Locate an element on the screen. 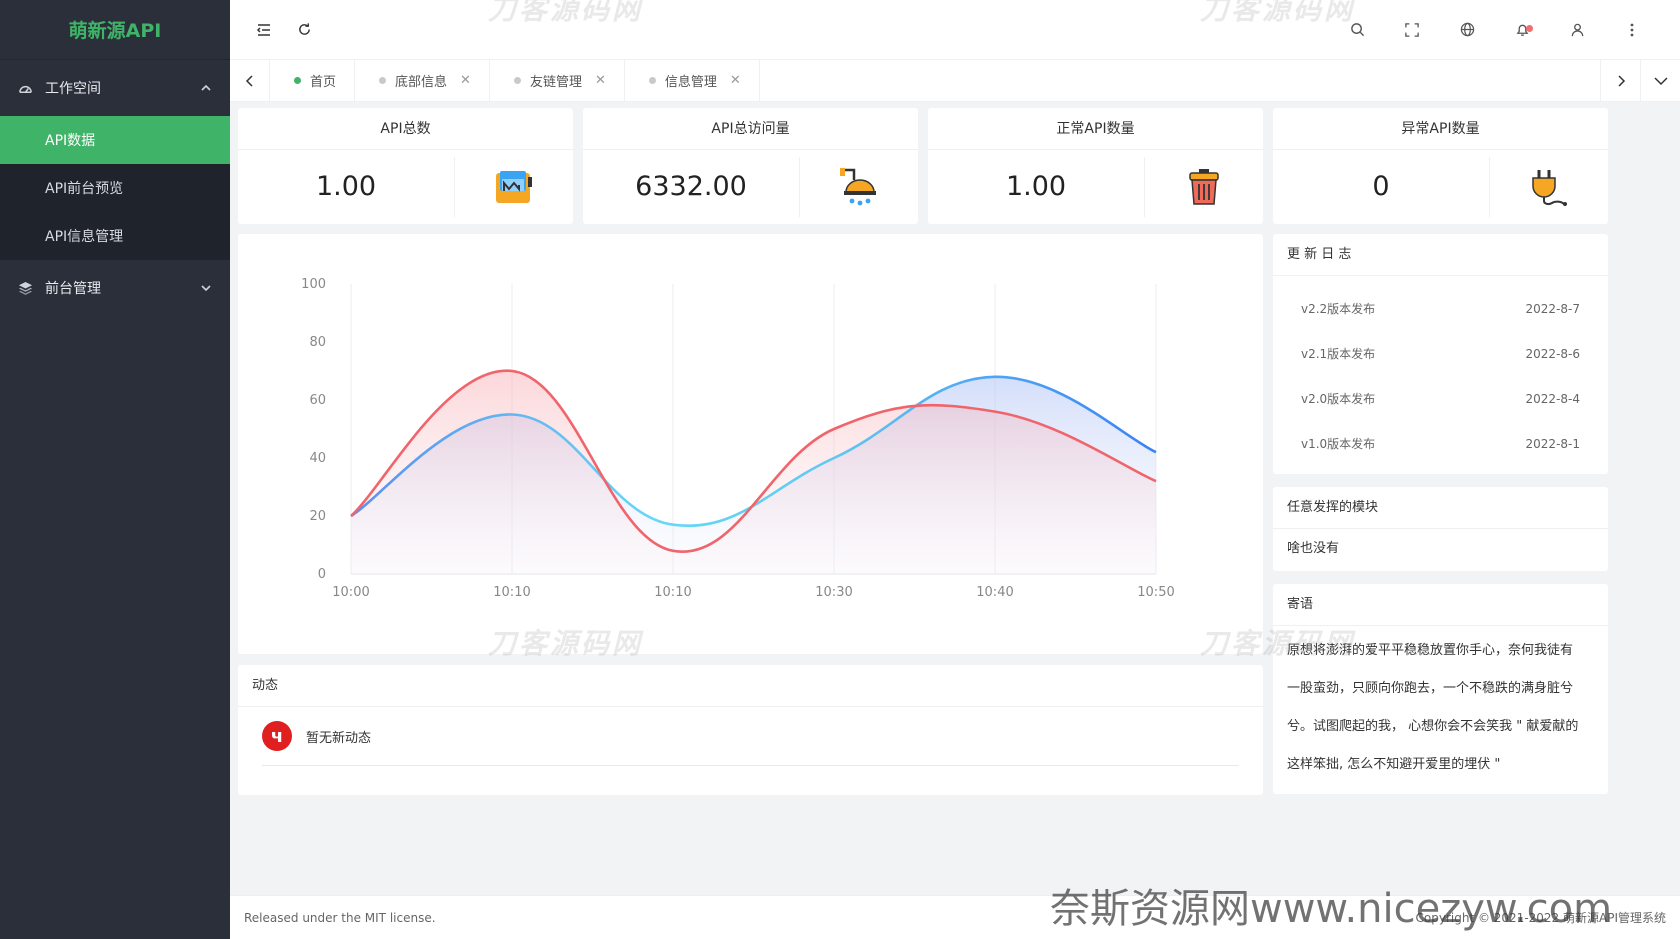  shower-icon is located at coordinates (859, 187).